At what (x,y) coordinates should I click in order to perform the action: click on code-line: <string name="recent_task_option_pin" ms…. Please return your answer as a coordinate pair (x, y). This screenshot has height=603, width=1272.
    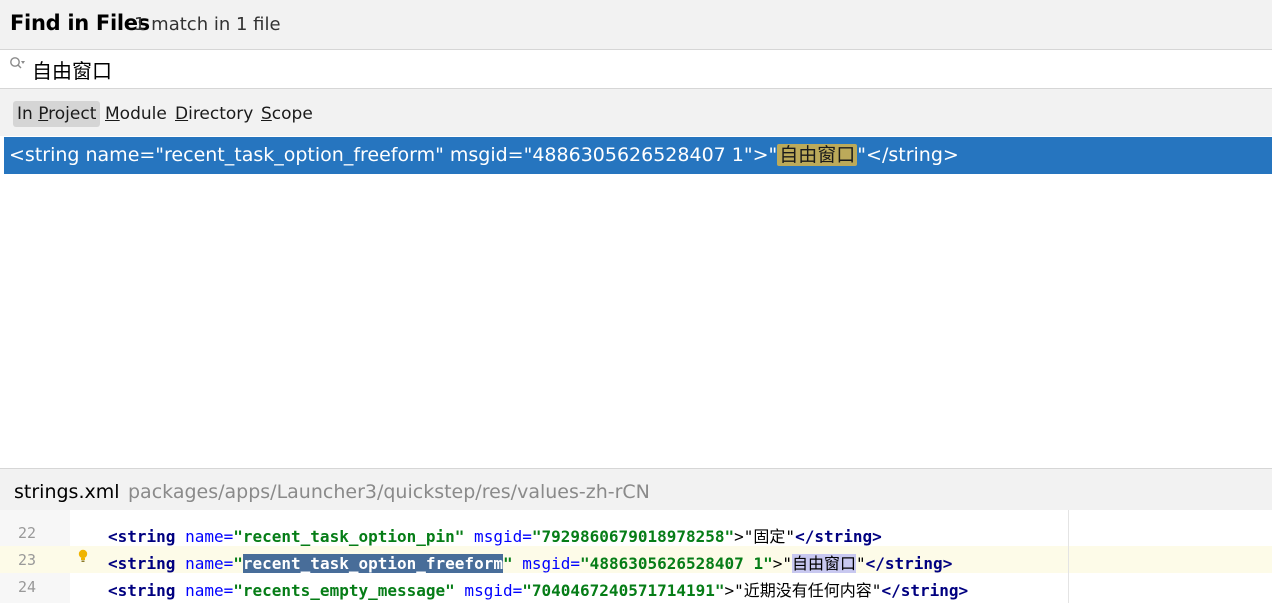
    Looking at the image, I should click on (495, 535).